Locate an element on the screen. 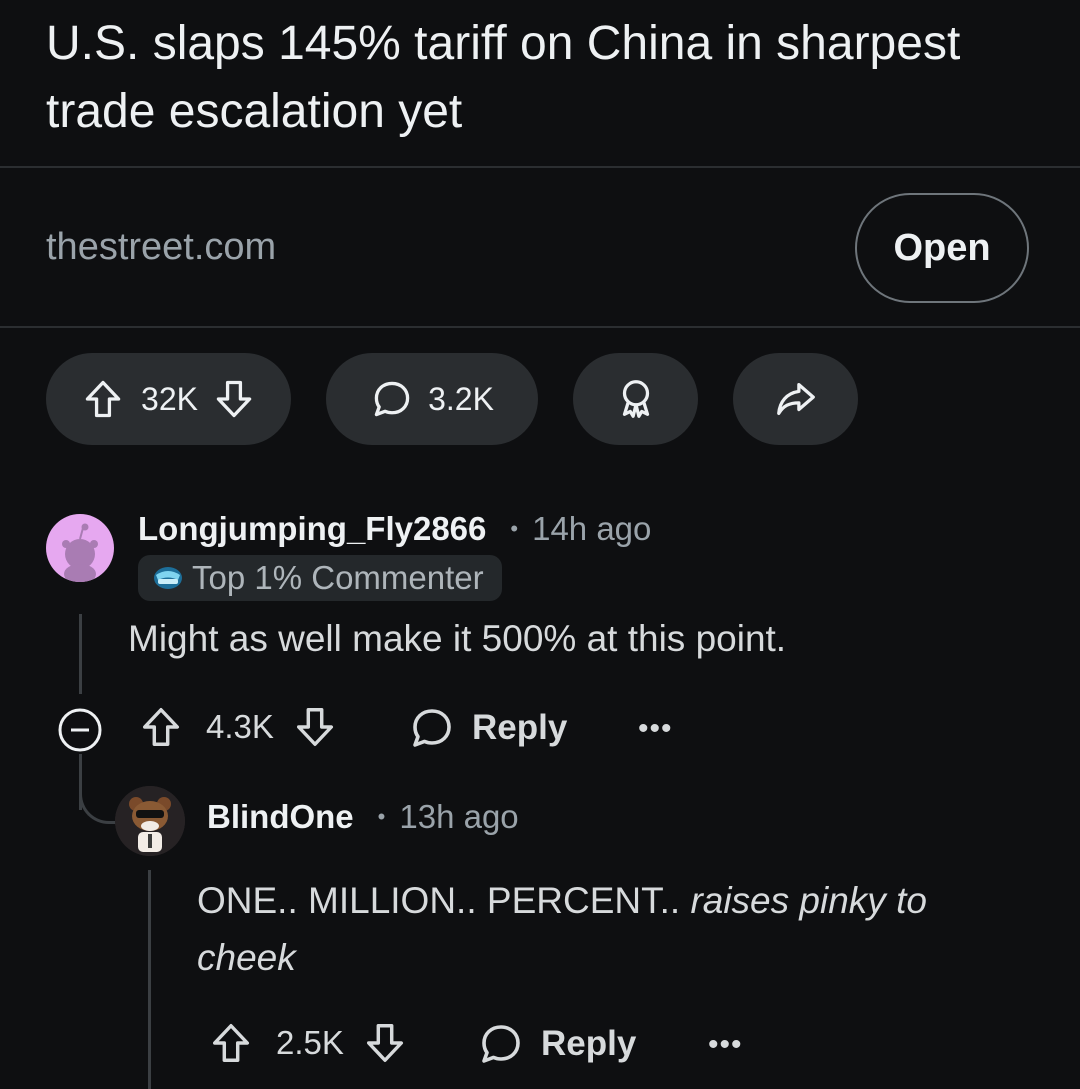 The height and width of the screenshot is (1089, 1080). comment-vote-count: 4.3K is located at coordinates (240, 726).